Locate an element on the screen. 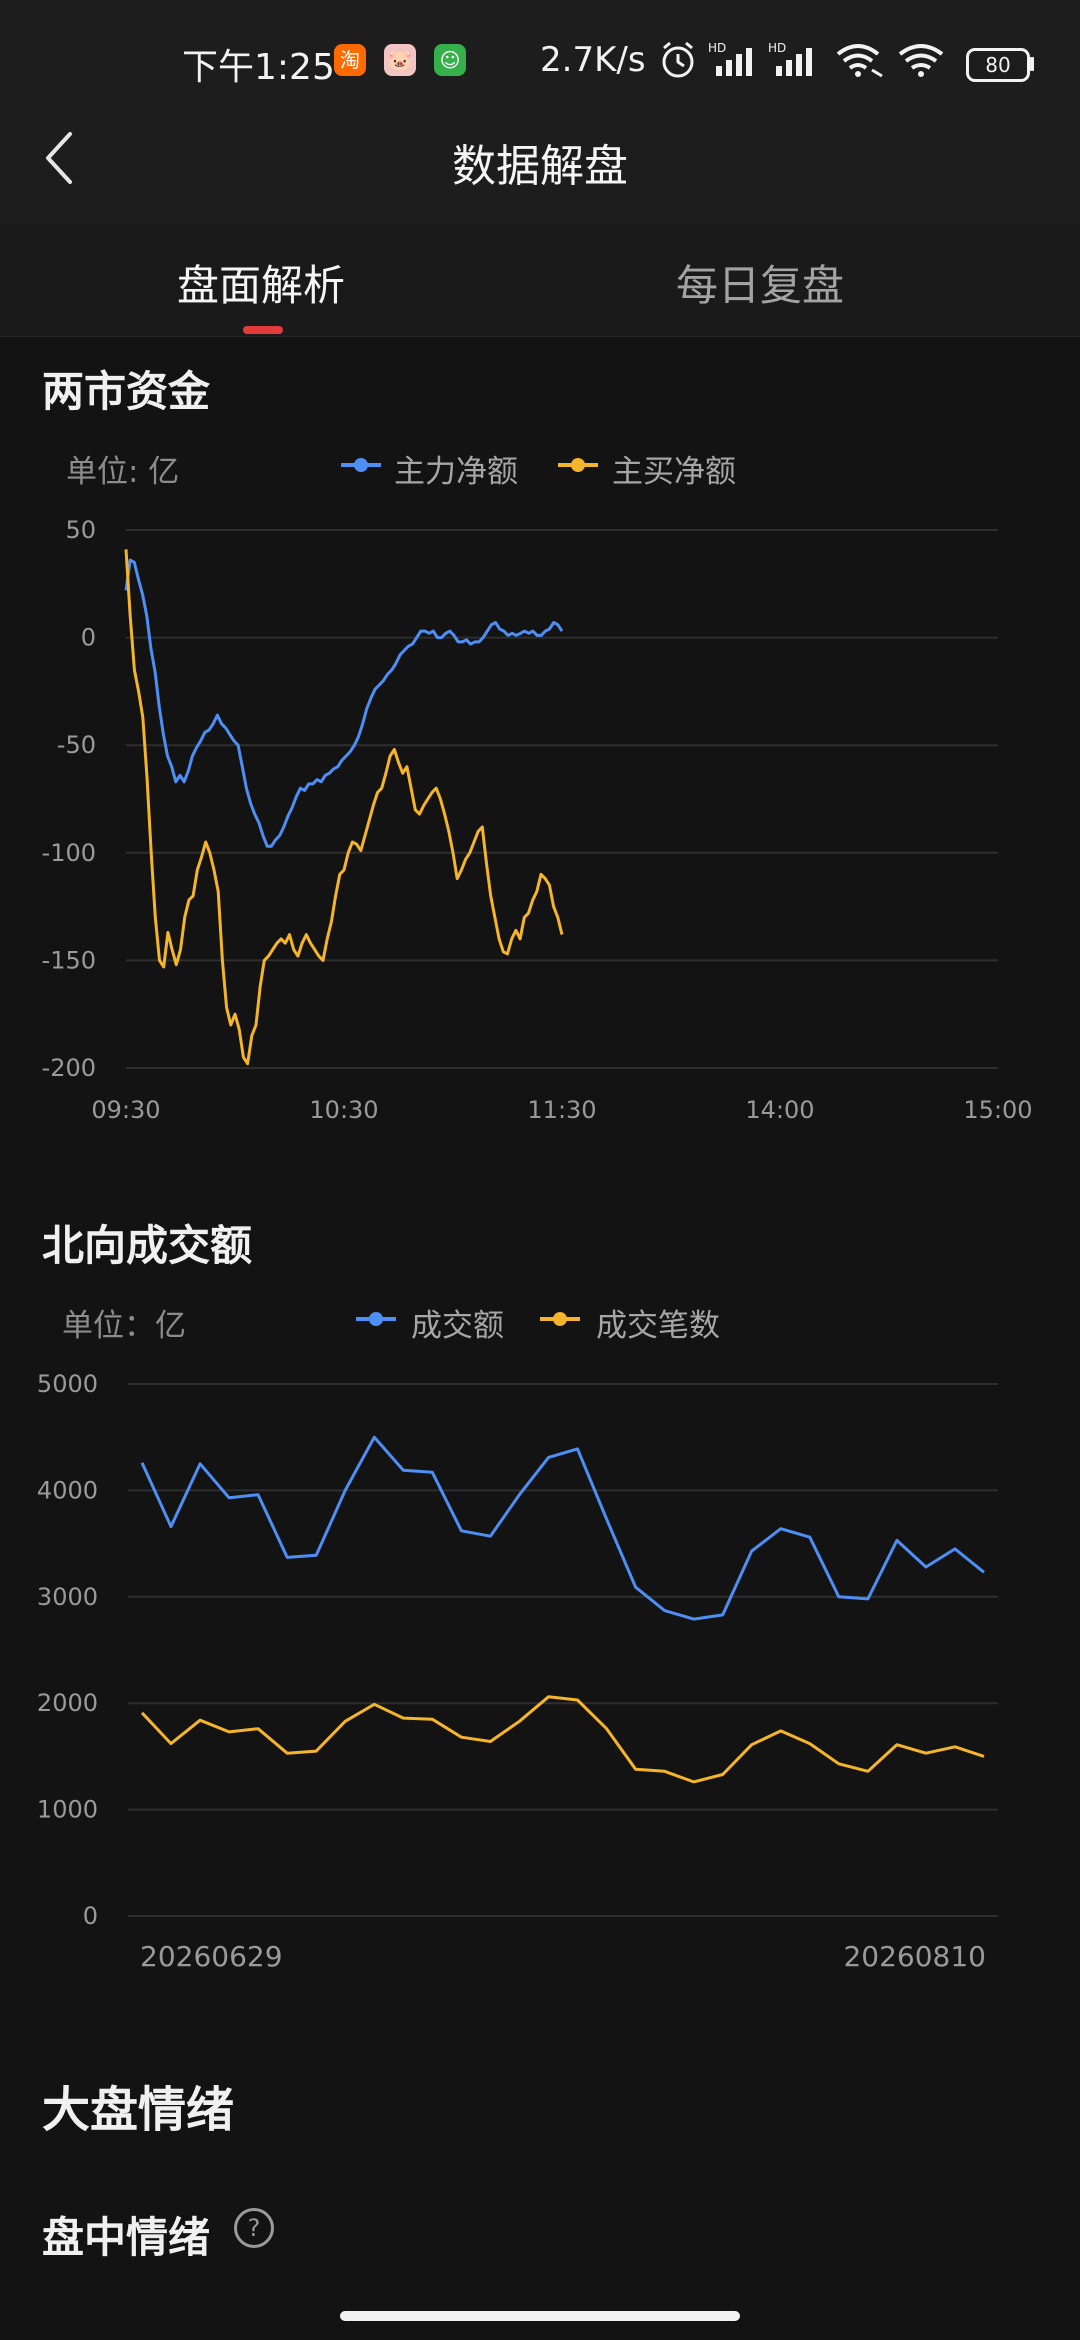  tab-daily-review: 每日复盘 is located at coordinates (760, 282).